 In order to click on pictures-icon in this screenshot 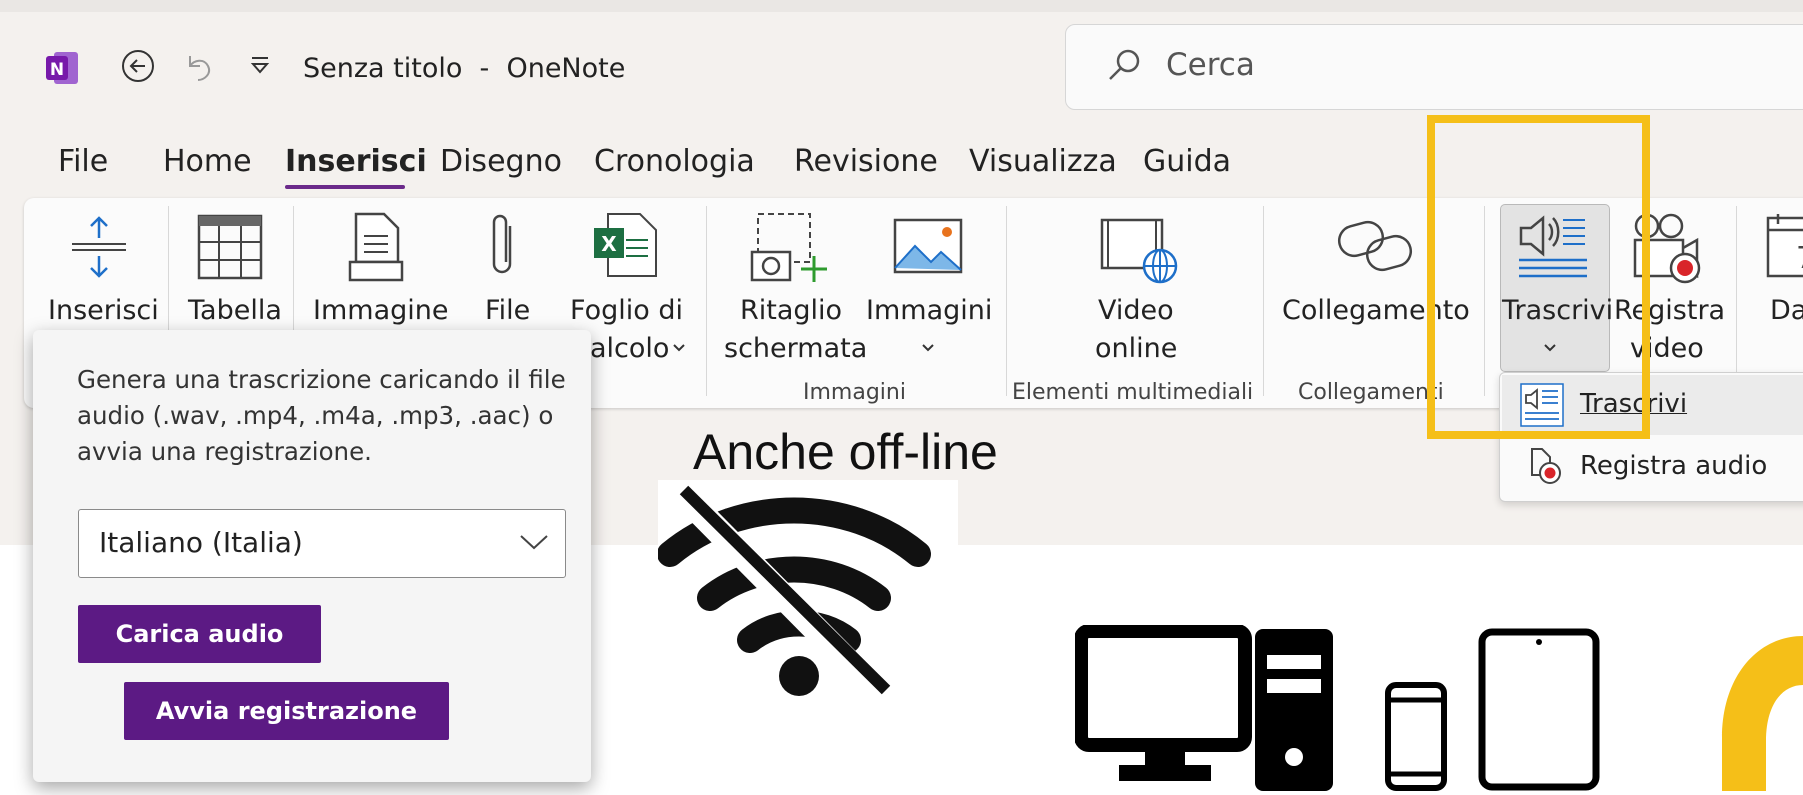, I will do `click(928, 248)`.